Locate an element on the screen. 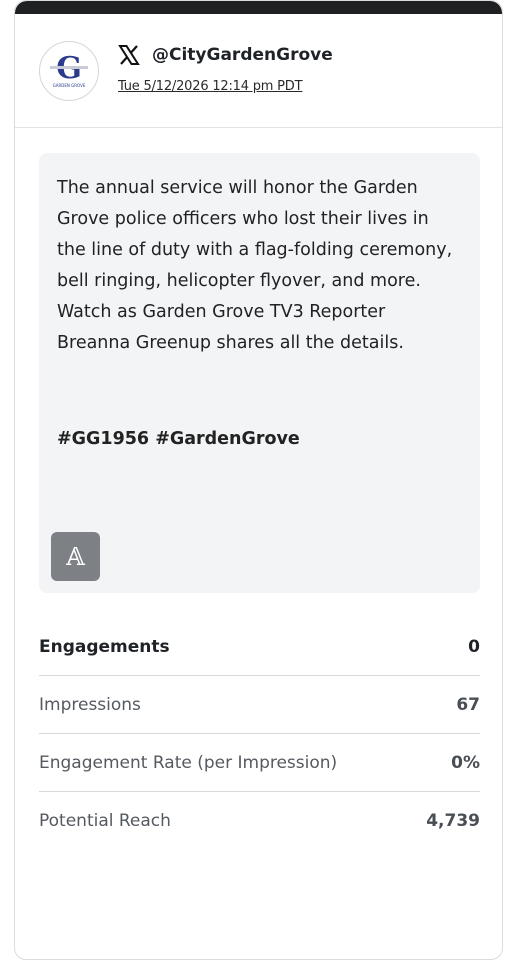  avatar: G GARDEN GROVE is located at coordinates (69, 71).